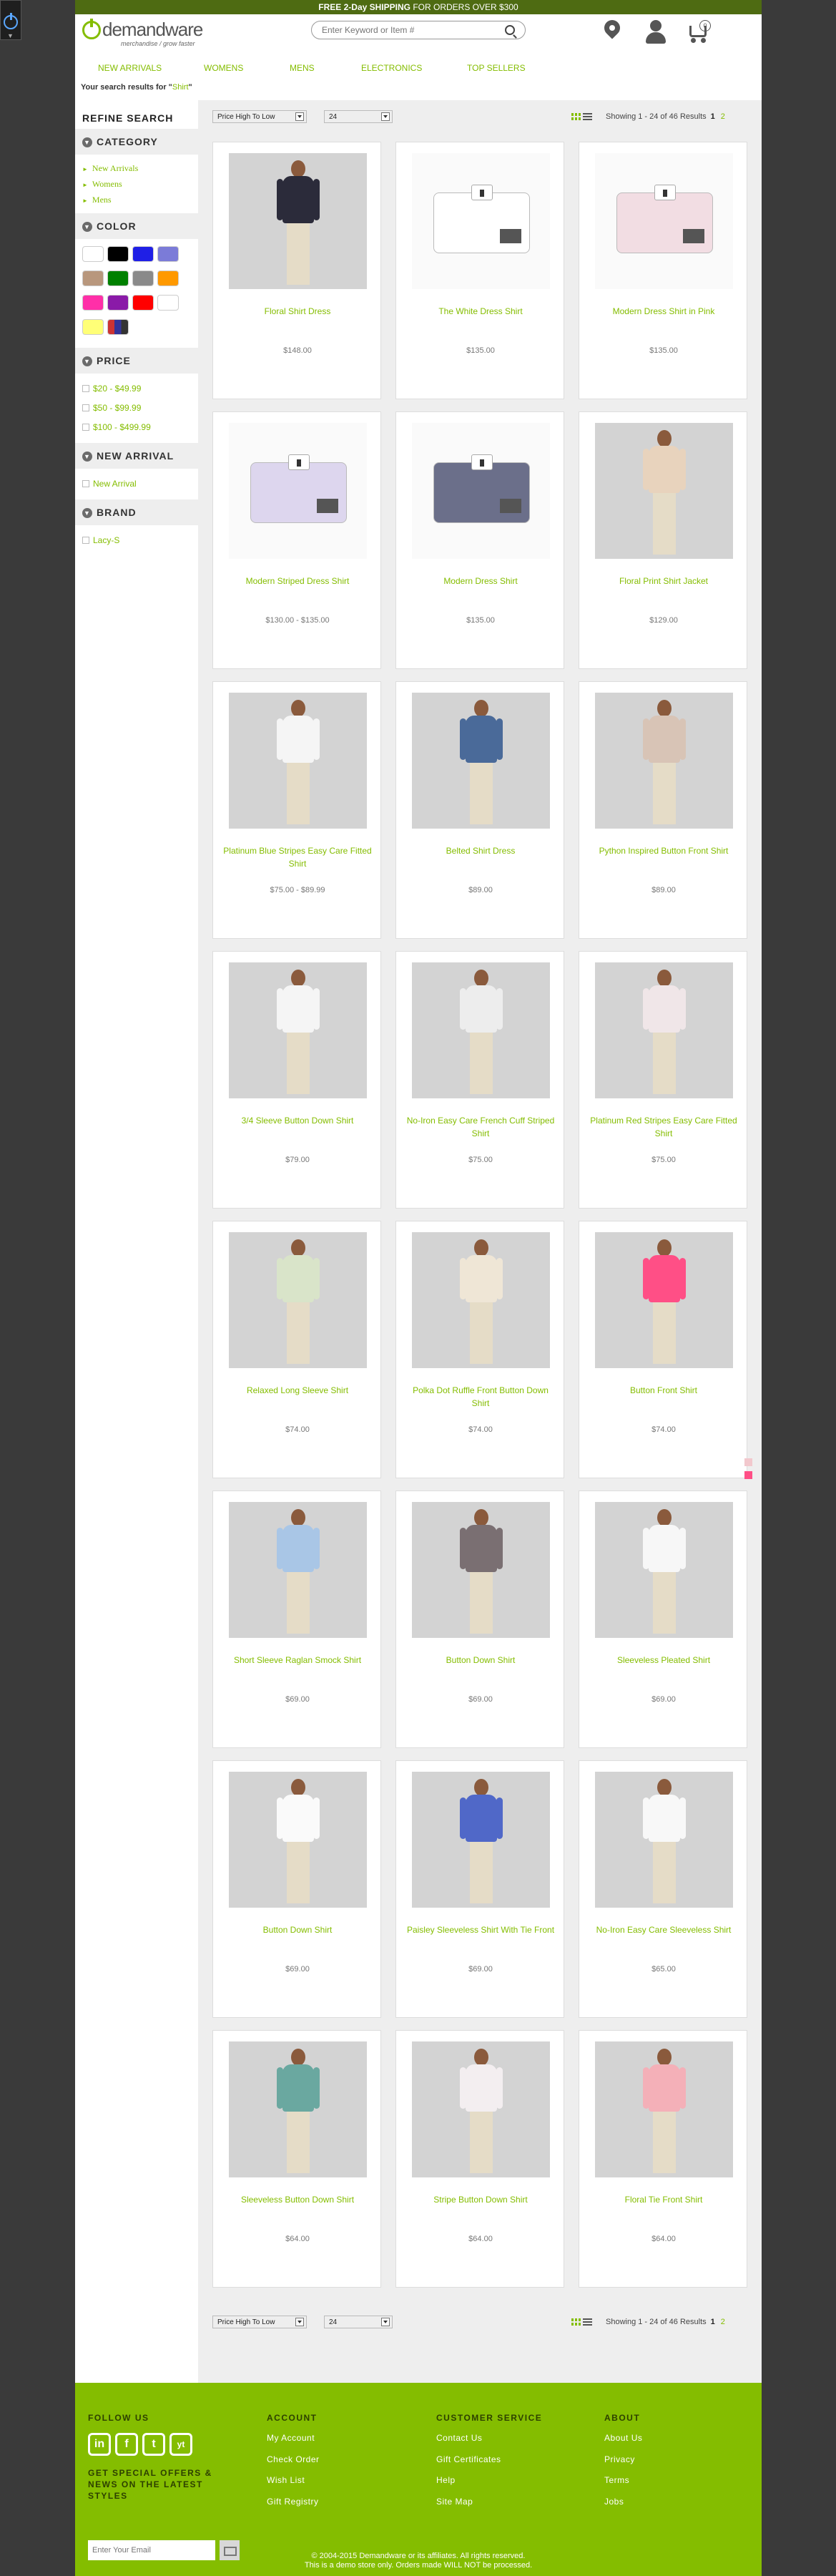 This screenshot has width=836, height=2576. Describe the element at coordinates (140, 168) in the screenshot. I see `category-new-arrivals: ► New Arrivals` at that location.